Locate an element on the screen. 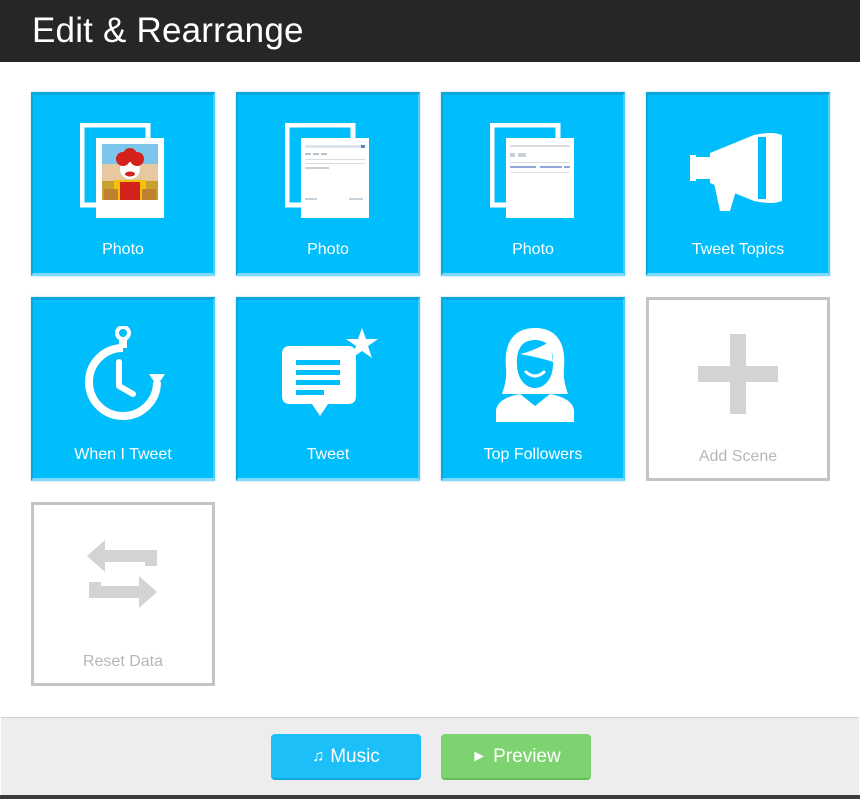 The width and height of the screenshot is (860, 799). play-icon: ► is located at coordinates (479, 756).